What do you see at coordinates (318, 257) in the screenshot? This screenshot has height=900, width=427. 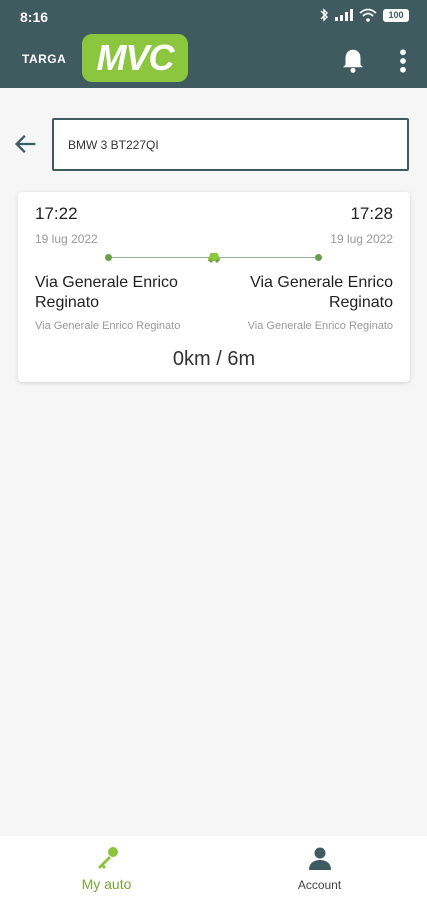 I see `route-end-dot` at bounding box center [318, 257].